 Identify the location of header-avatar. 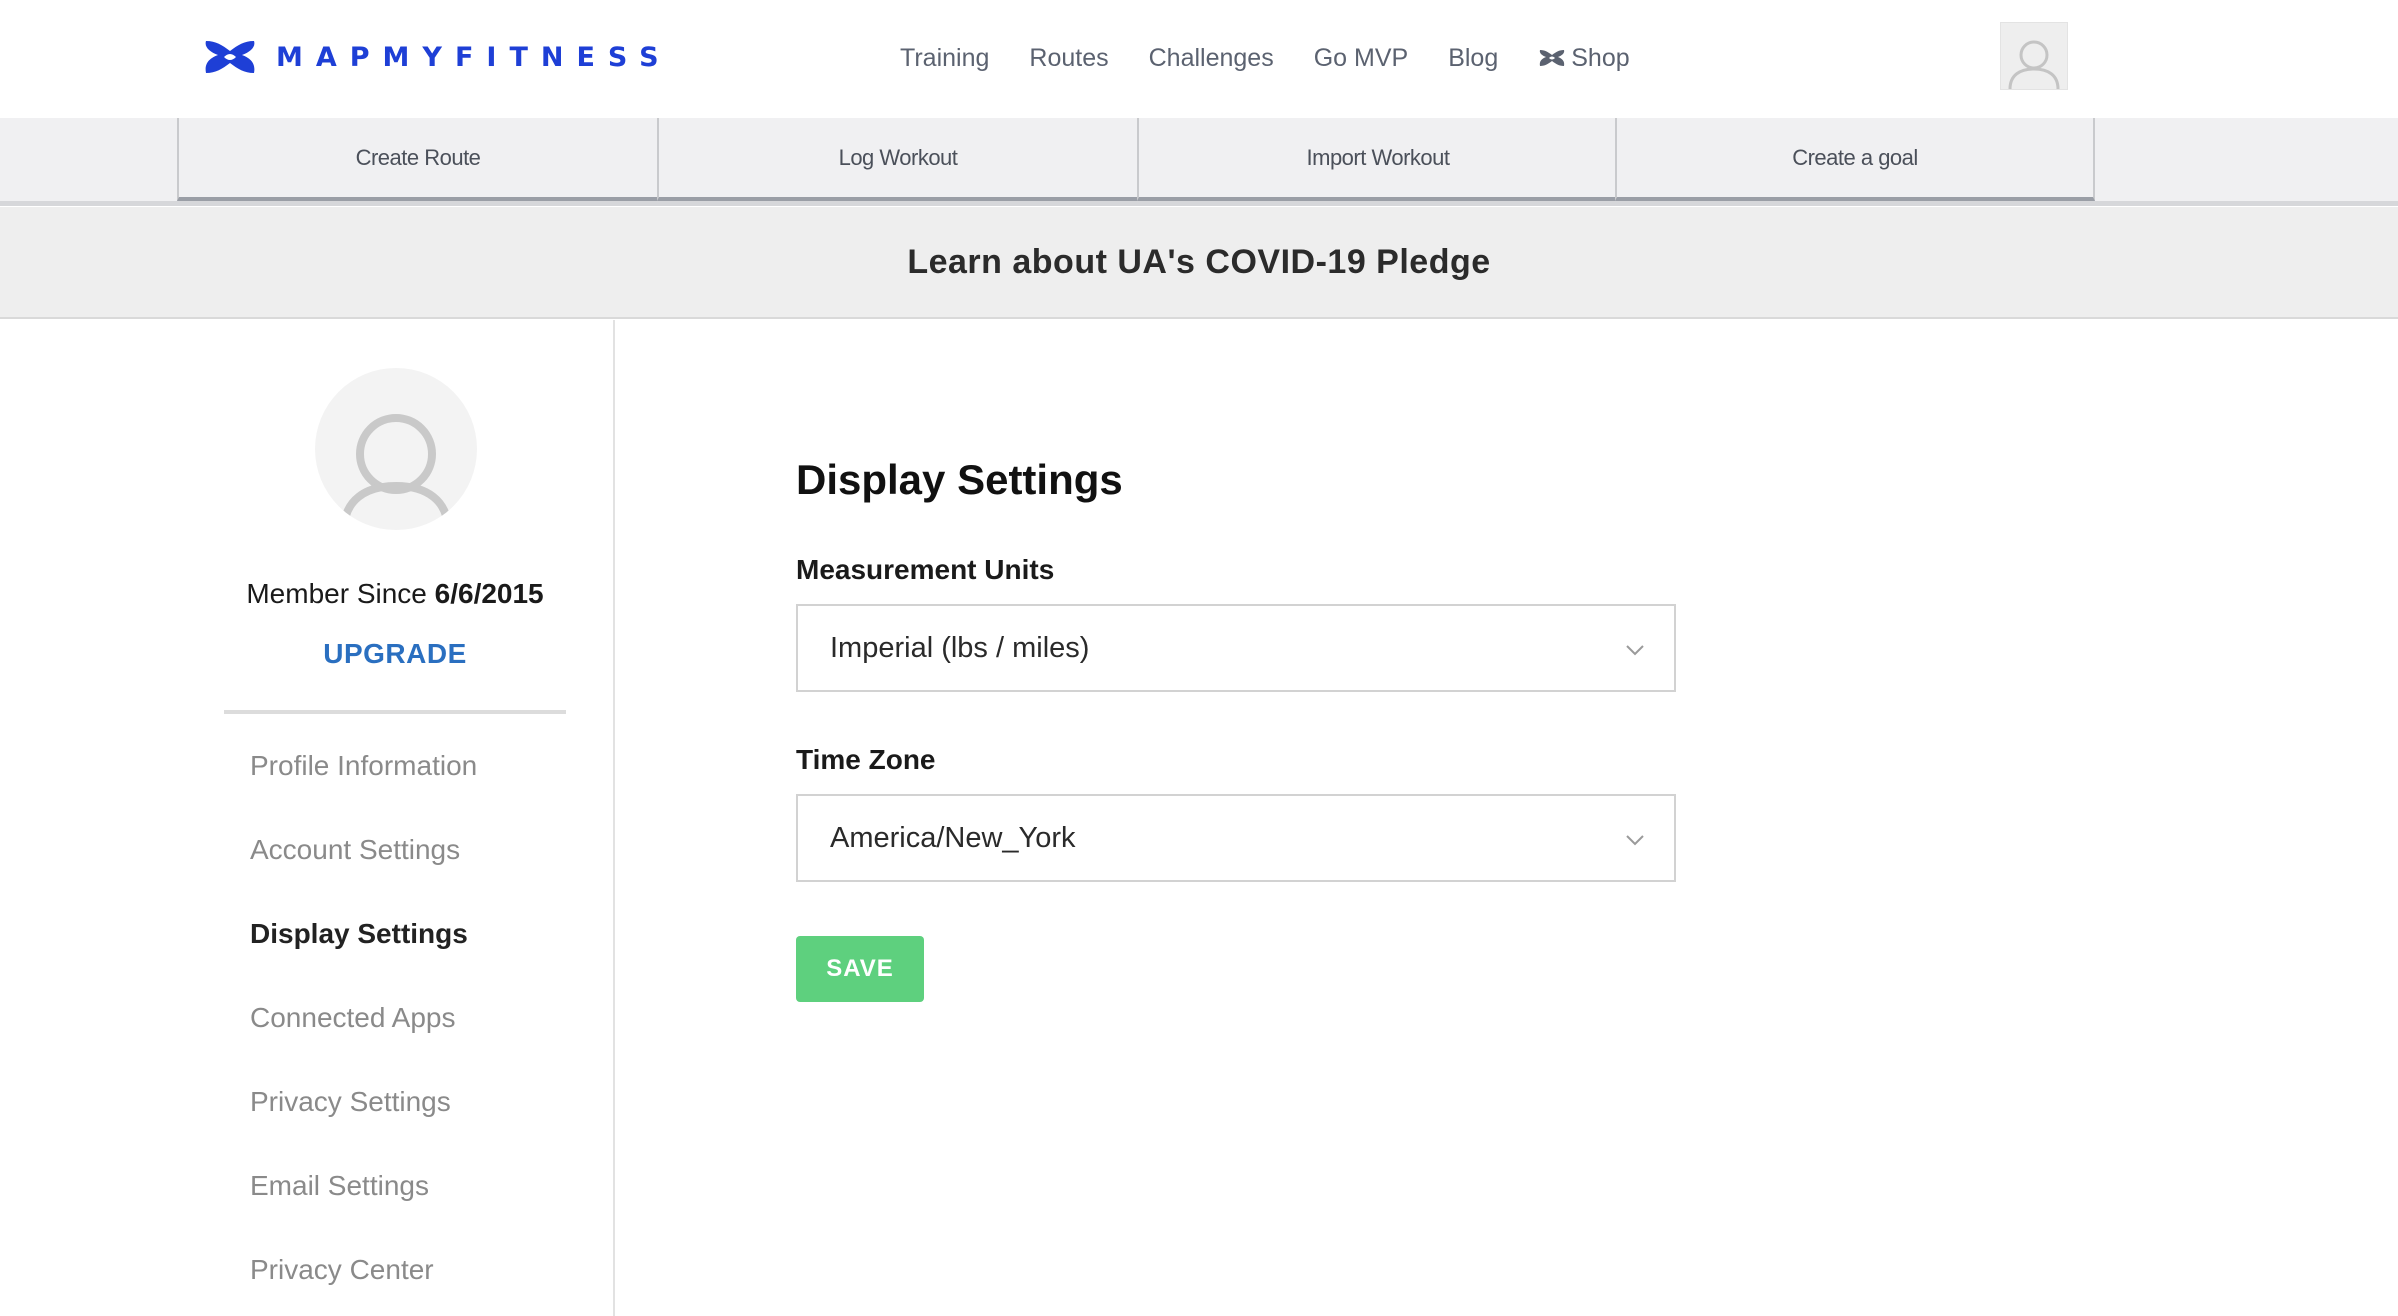
(2034, 56).